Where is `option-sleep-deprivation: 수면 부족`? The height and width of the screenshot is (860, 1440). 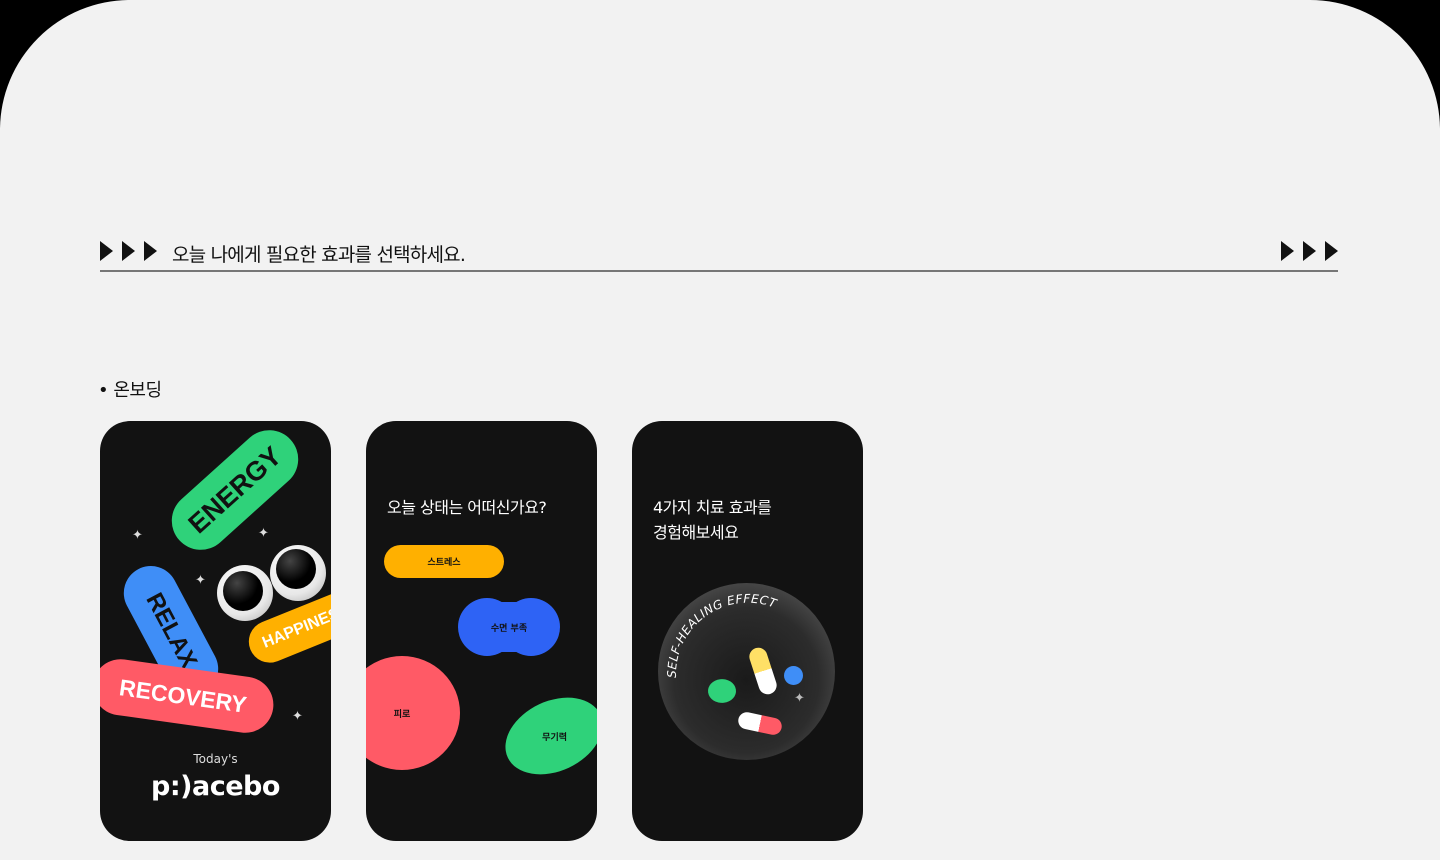 option-sleep-deprivation: 수면 부족 is located at coordinates (509, 627).